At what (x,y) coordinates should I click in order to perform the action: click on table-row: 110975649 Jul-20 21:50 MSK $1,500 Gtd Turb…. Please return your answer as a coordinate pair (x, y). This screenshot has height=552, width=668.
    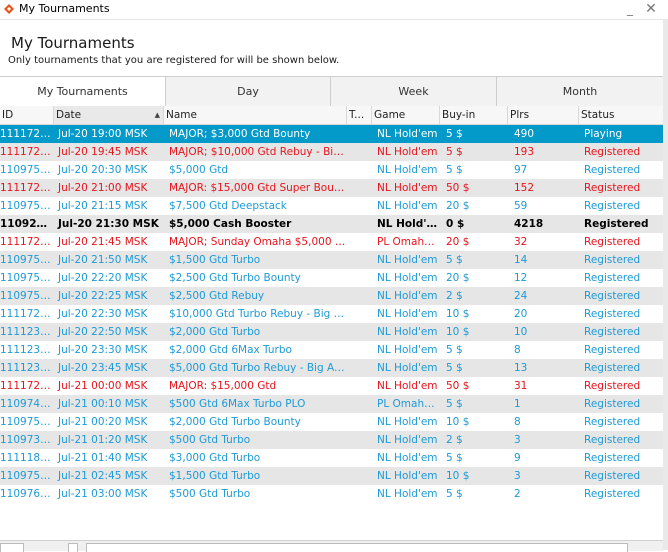
    Looking at the image, I should click on (331, 260).